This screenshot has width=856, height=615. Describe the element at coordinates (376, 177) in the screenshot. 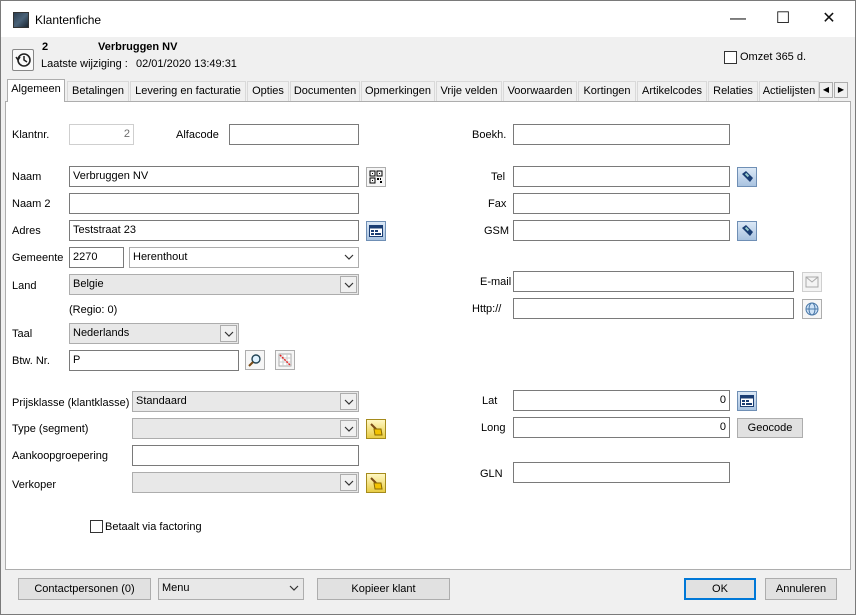

I see `qr-code-icon` at that location.